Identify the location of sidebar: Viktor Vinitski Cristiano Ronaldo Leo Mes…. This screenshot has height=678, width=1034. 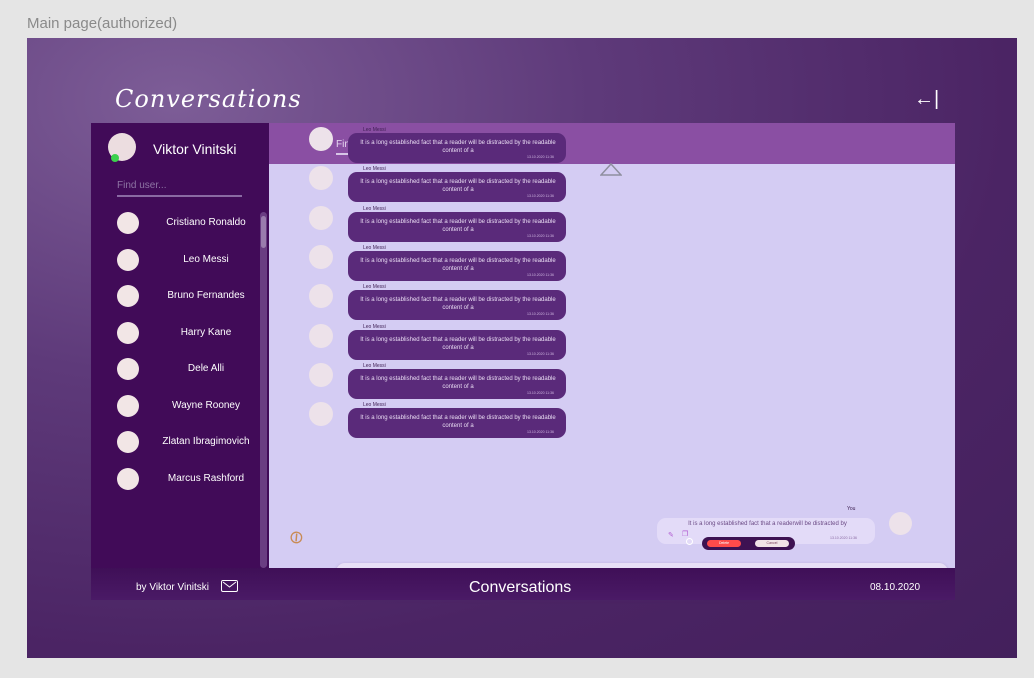
(180, 345).